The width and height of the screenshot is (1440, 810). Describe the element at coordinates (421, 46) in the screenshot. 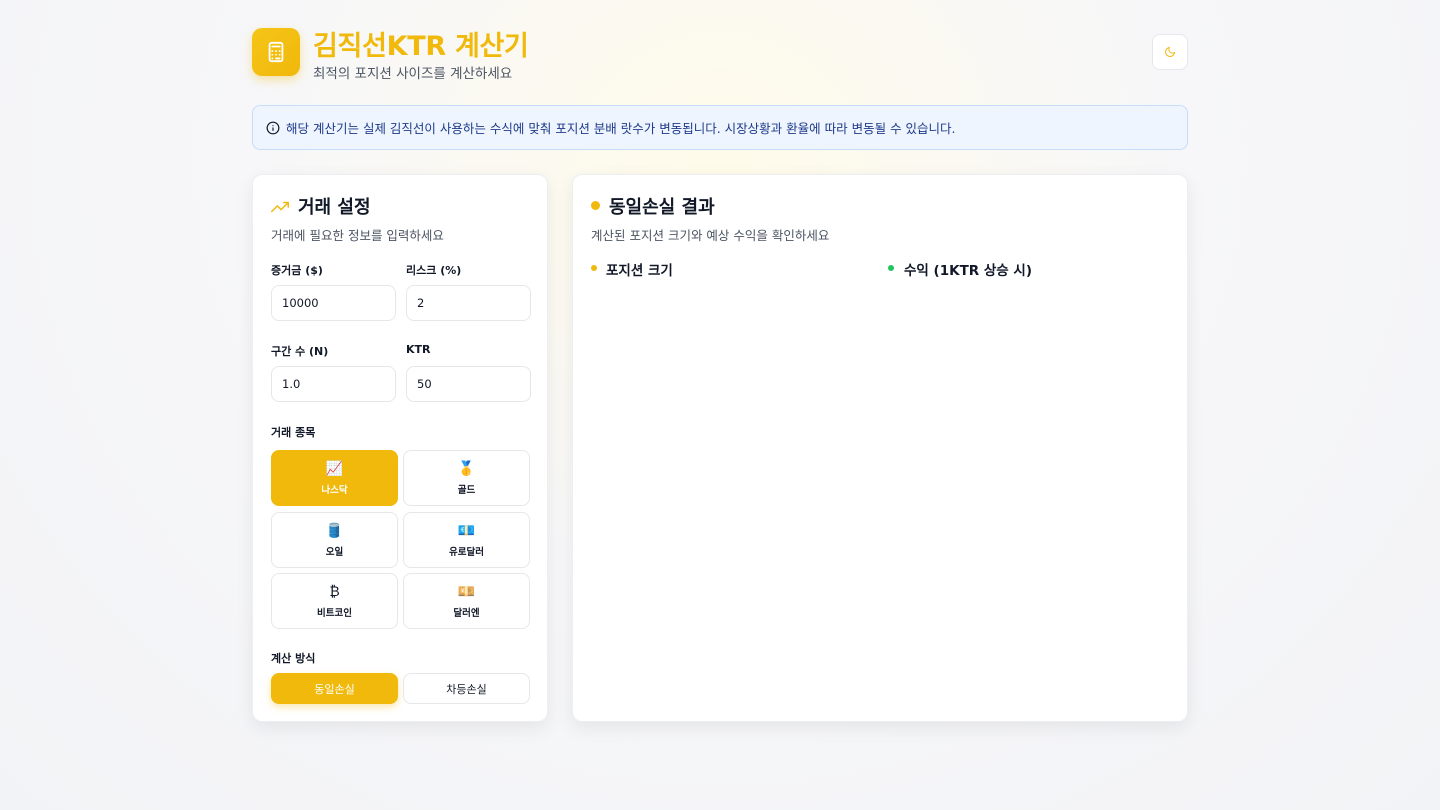

I see `page-title: 김직선KTR 계산기` at that location.